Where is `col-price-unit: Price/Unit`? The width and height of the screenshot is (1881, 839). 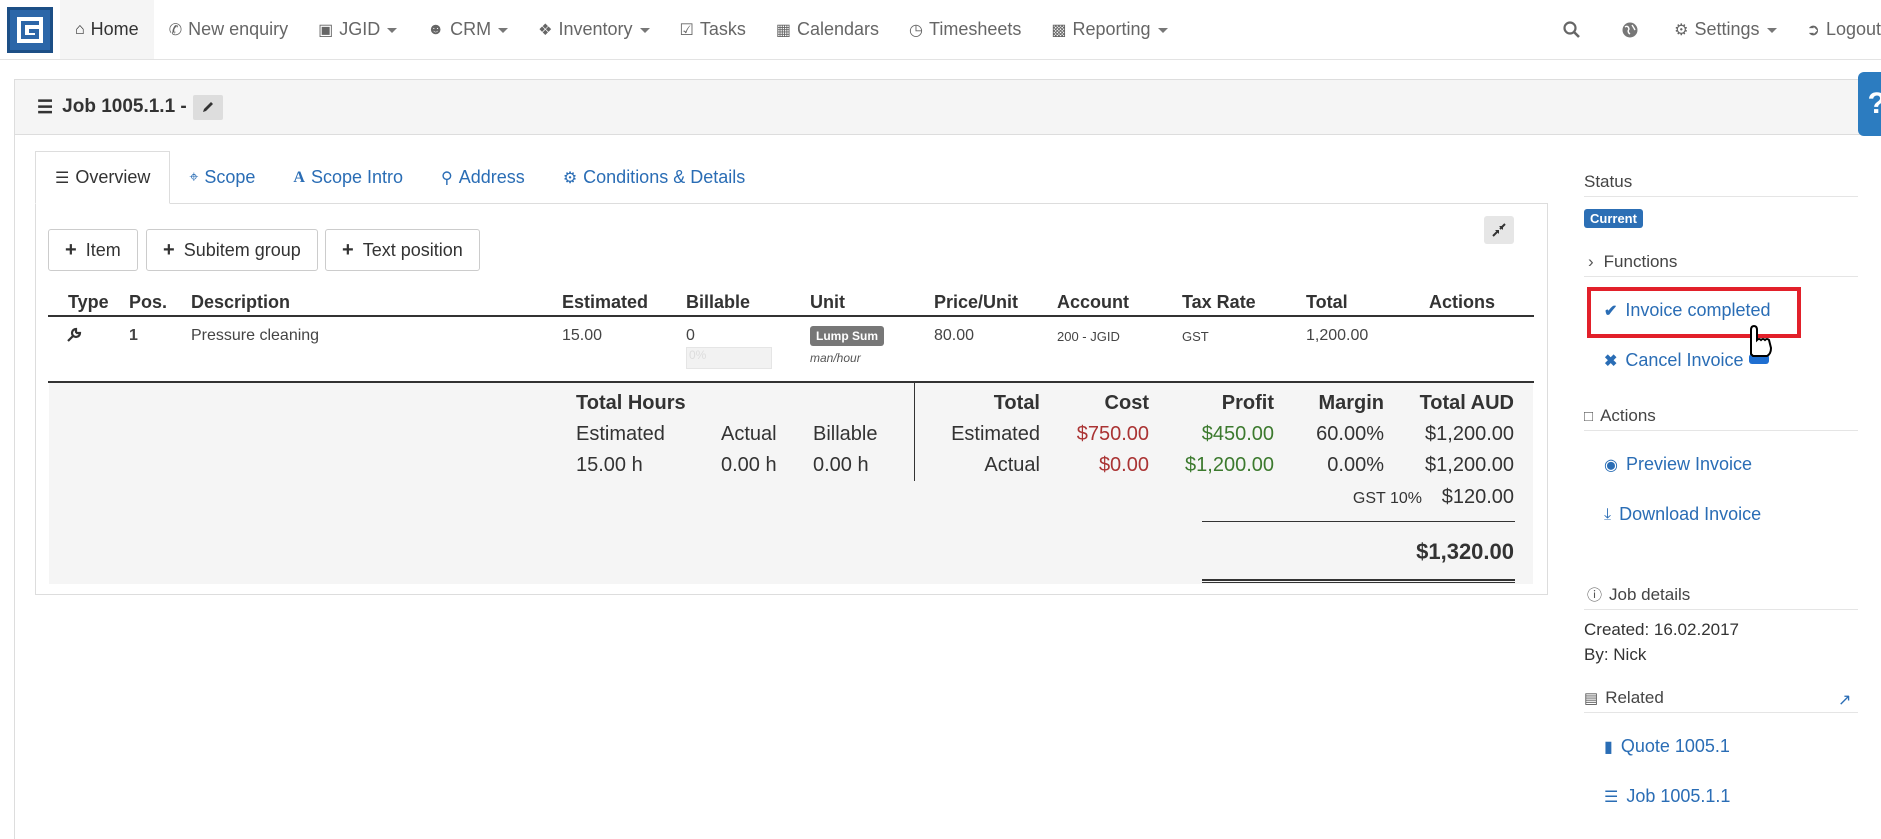
col-price-unit: Price/Unit is located at coordinates (976, 302).